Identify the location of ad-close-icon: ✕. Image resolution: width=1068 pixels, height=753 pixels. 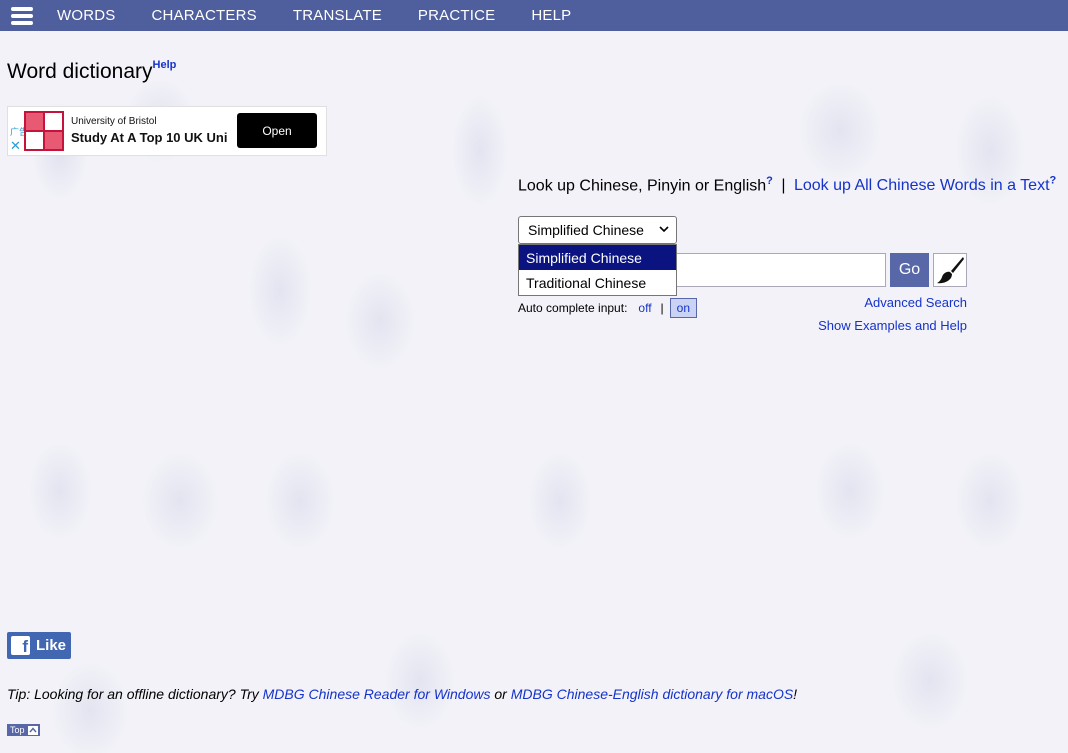
(15, 145).